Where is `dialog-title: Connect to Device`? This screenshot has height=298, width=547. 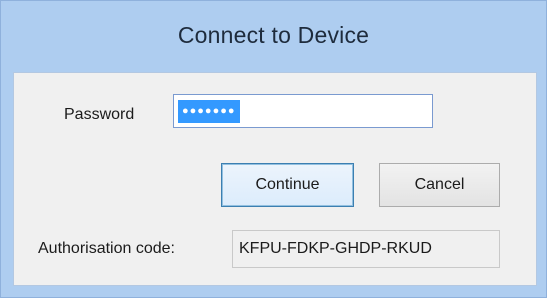 dialog-title: Connect to Device is located at coordinates (273, 34).